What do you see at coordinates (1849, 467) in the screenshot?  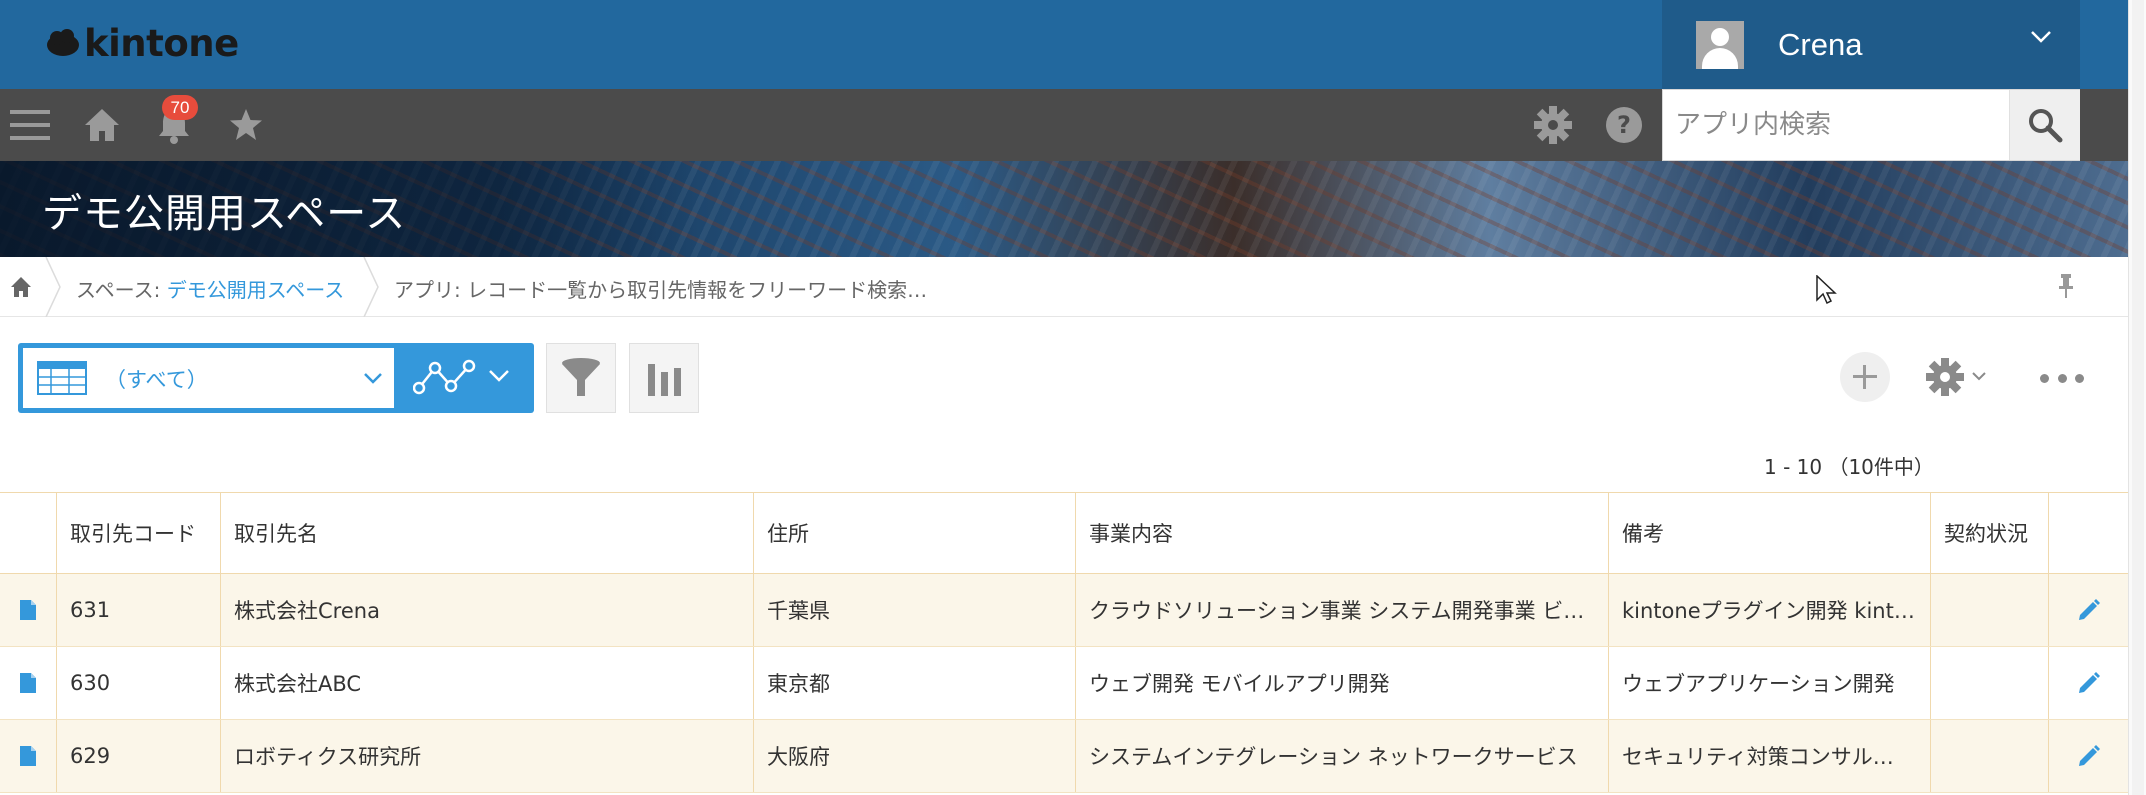 I see `pagination-count: 1 - 10 （10件中）` at bounding box center [1849, 467].